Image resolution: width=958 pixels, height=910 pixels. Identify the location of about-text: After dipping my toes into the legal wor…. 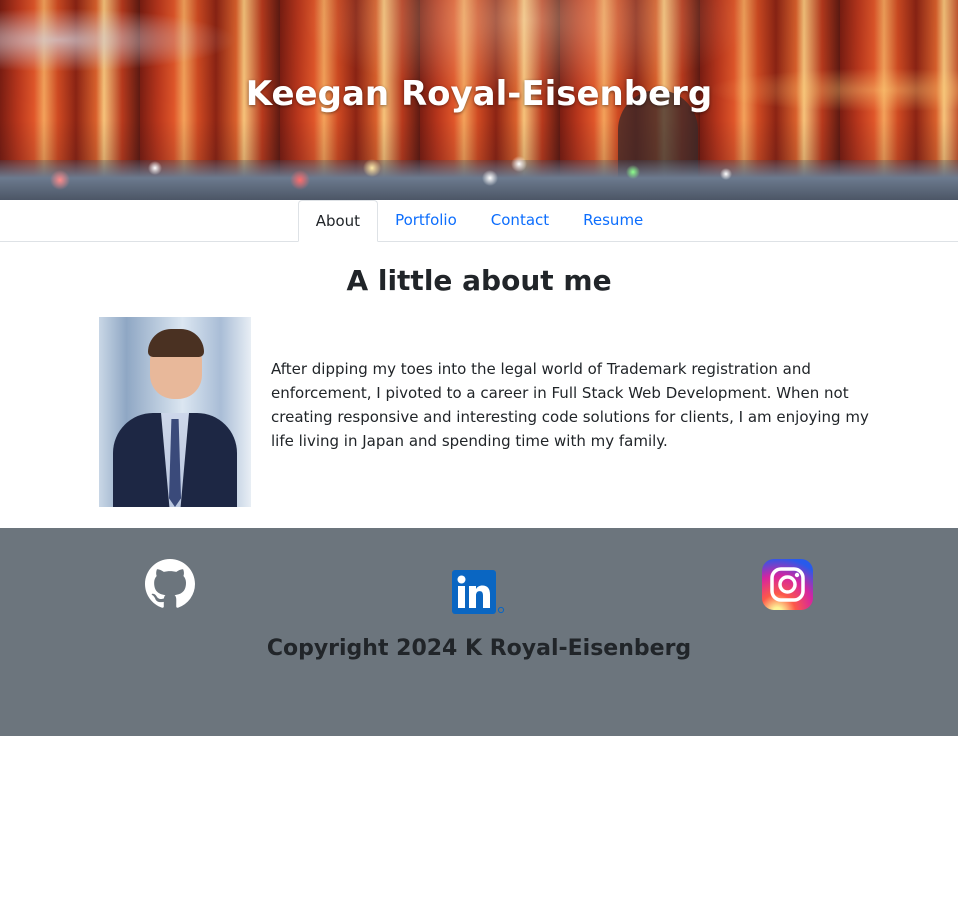
(570, 405).